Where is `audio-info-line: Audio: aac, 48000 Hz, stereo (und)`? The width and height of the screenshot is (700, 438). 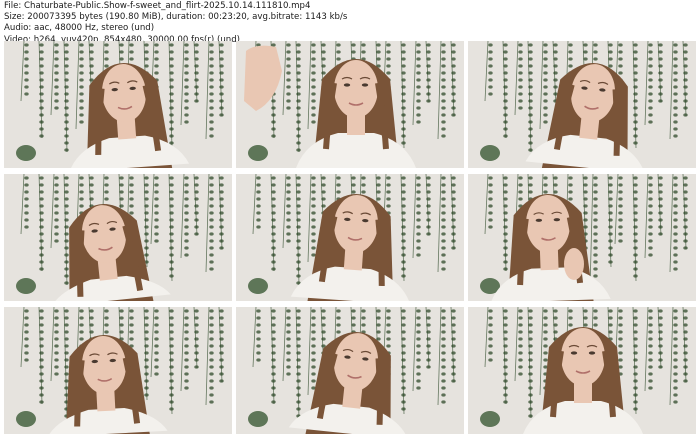 audio-info-line: Audio: aac, 48000 Hz, stereo (und) is located at coordinates (79, 28).